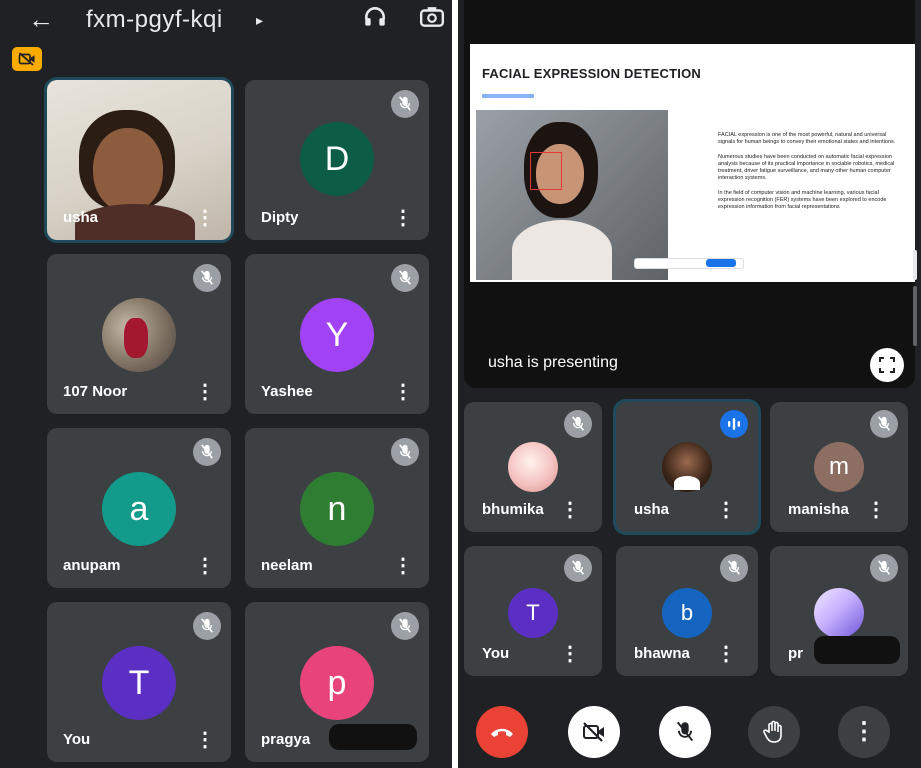 Image resolution: width=921 pixels, height=768 pixels. I want to click on avatar: n, so click(337, 509).